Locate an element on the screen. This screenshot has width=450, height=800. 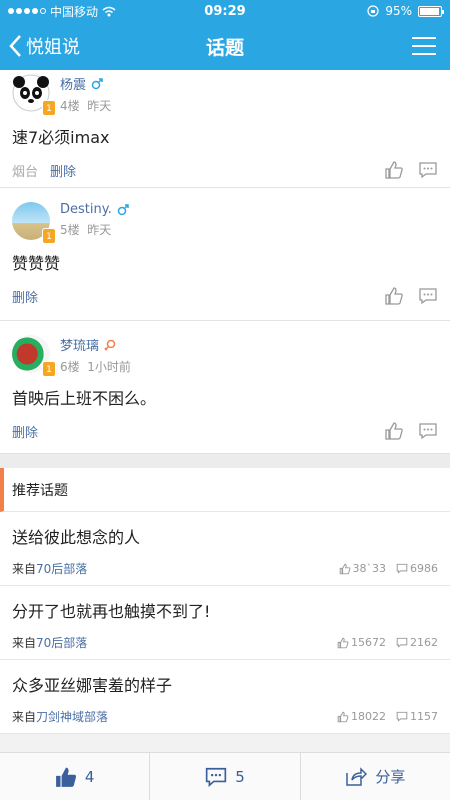
bottom-action-bar: 4 5 分享 is located at coordinates (225, 776).